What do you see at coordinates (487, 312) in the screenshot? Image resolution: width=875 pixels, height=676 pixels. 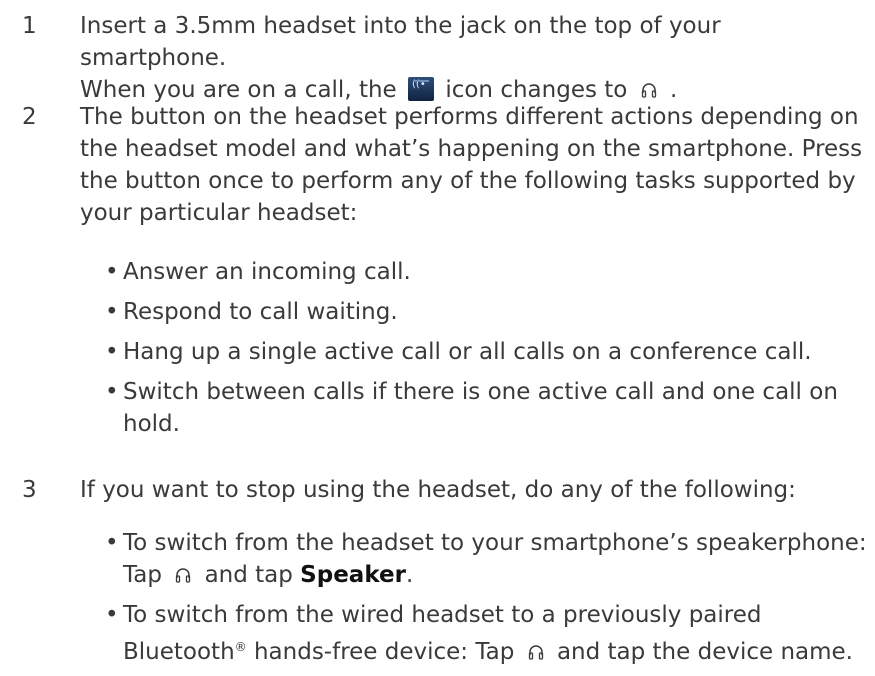 I see `list-item: Respond to call waiting.` at bounding box center [487, 312].